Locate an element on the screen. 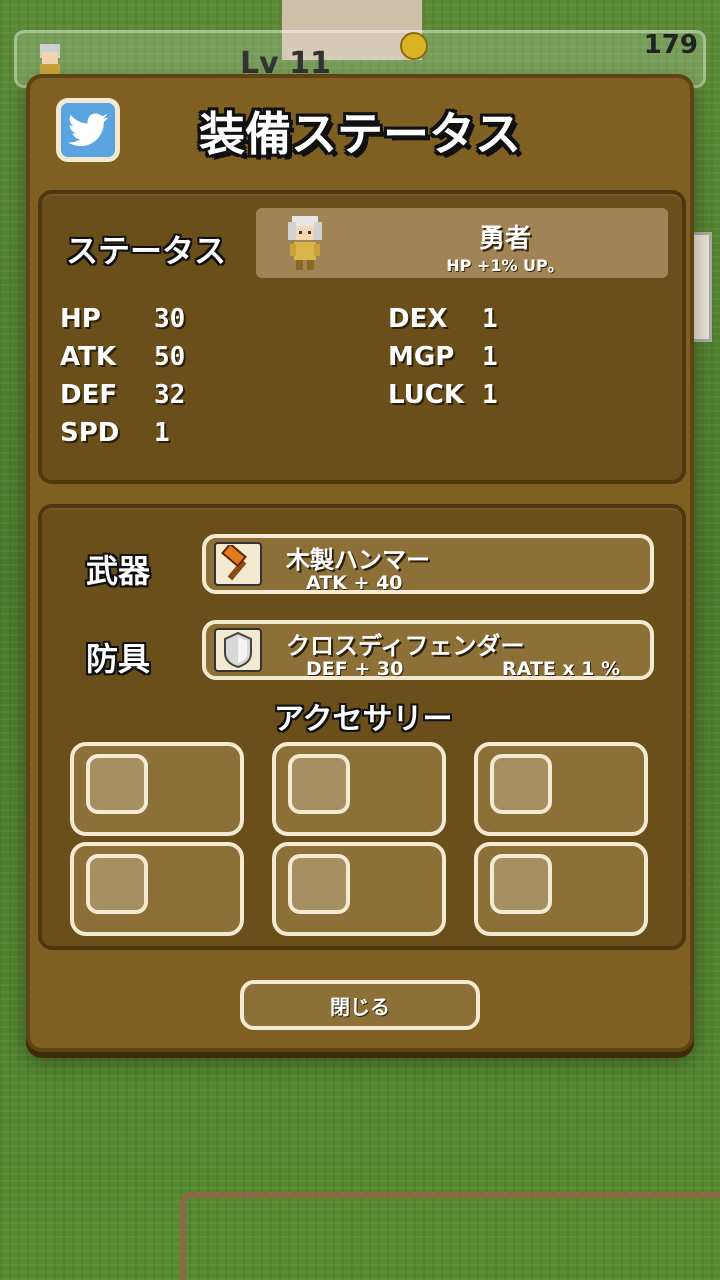 This screenshot has width=720, height=1280. stat-label-atk: ATK is located at coordinates (88, 357).